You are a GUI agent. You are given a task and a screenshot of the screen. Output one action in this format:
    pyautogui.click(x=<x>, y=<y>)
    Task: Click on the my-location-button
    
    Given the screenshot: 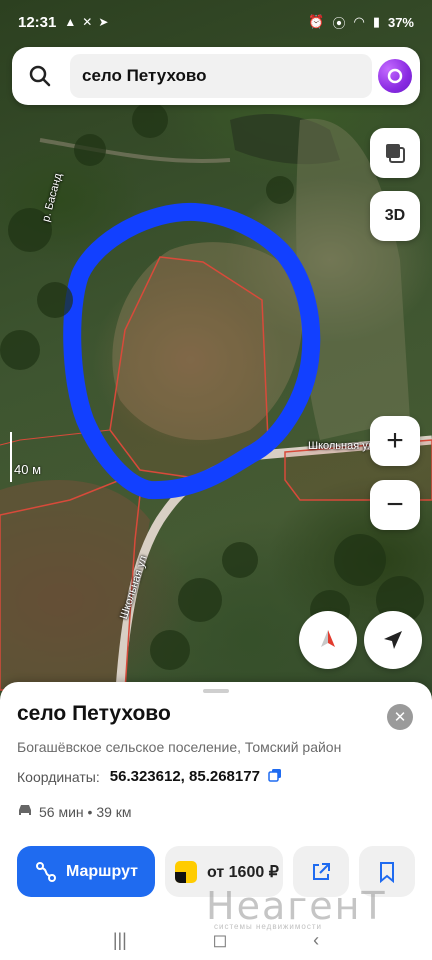 What is the action you would take?
    pyautogui.click(x=393, y=640)
    